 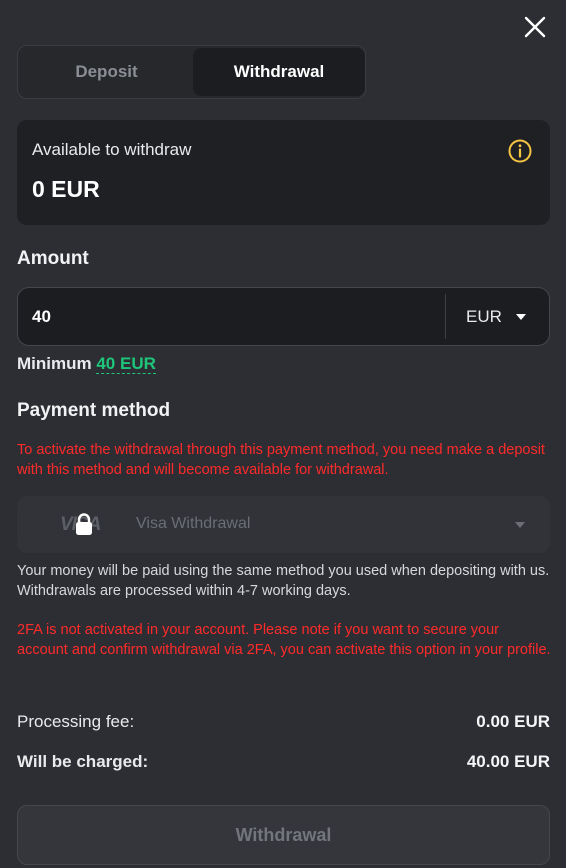 What do you see at coordinates (520, 151) in the screenshot?
I see `info-icon` at bounding box center [520, 151].